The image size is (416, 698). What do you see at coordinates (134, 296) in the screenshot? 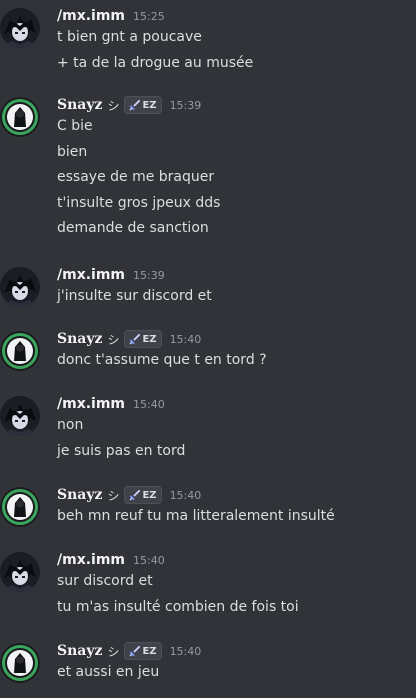
I see `message-text: j'insulte sur discord et` at bounding box center [134, 296].